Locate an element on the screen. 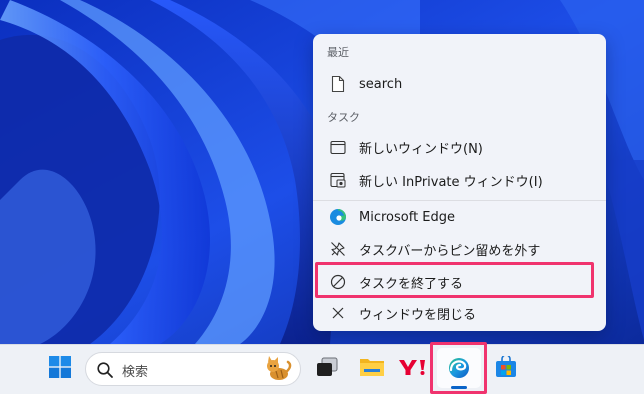  yahoo-icon is located at coordinates (413, 369).